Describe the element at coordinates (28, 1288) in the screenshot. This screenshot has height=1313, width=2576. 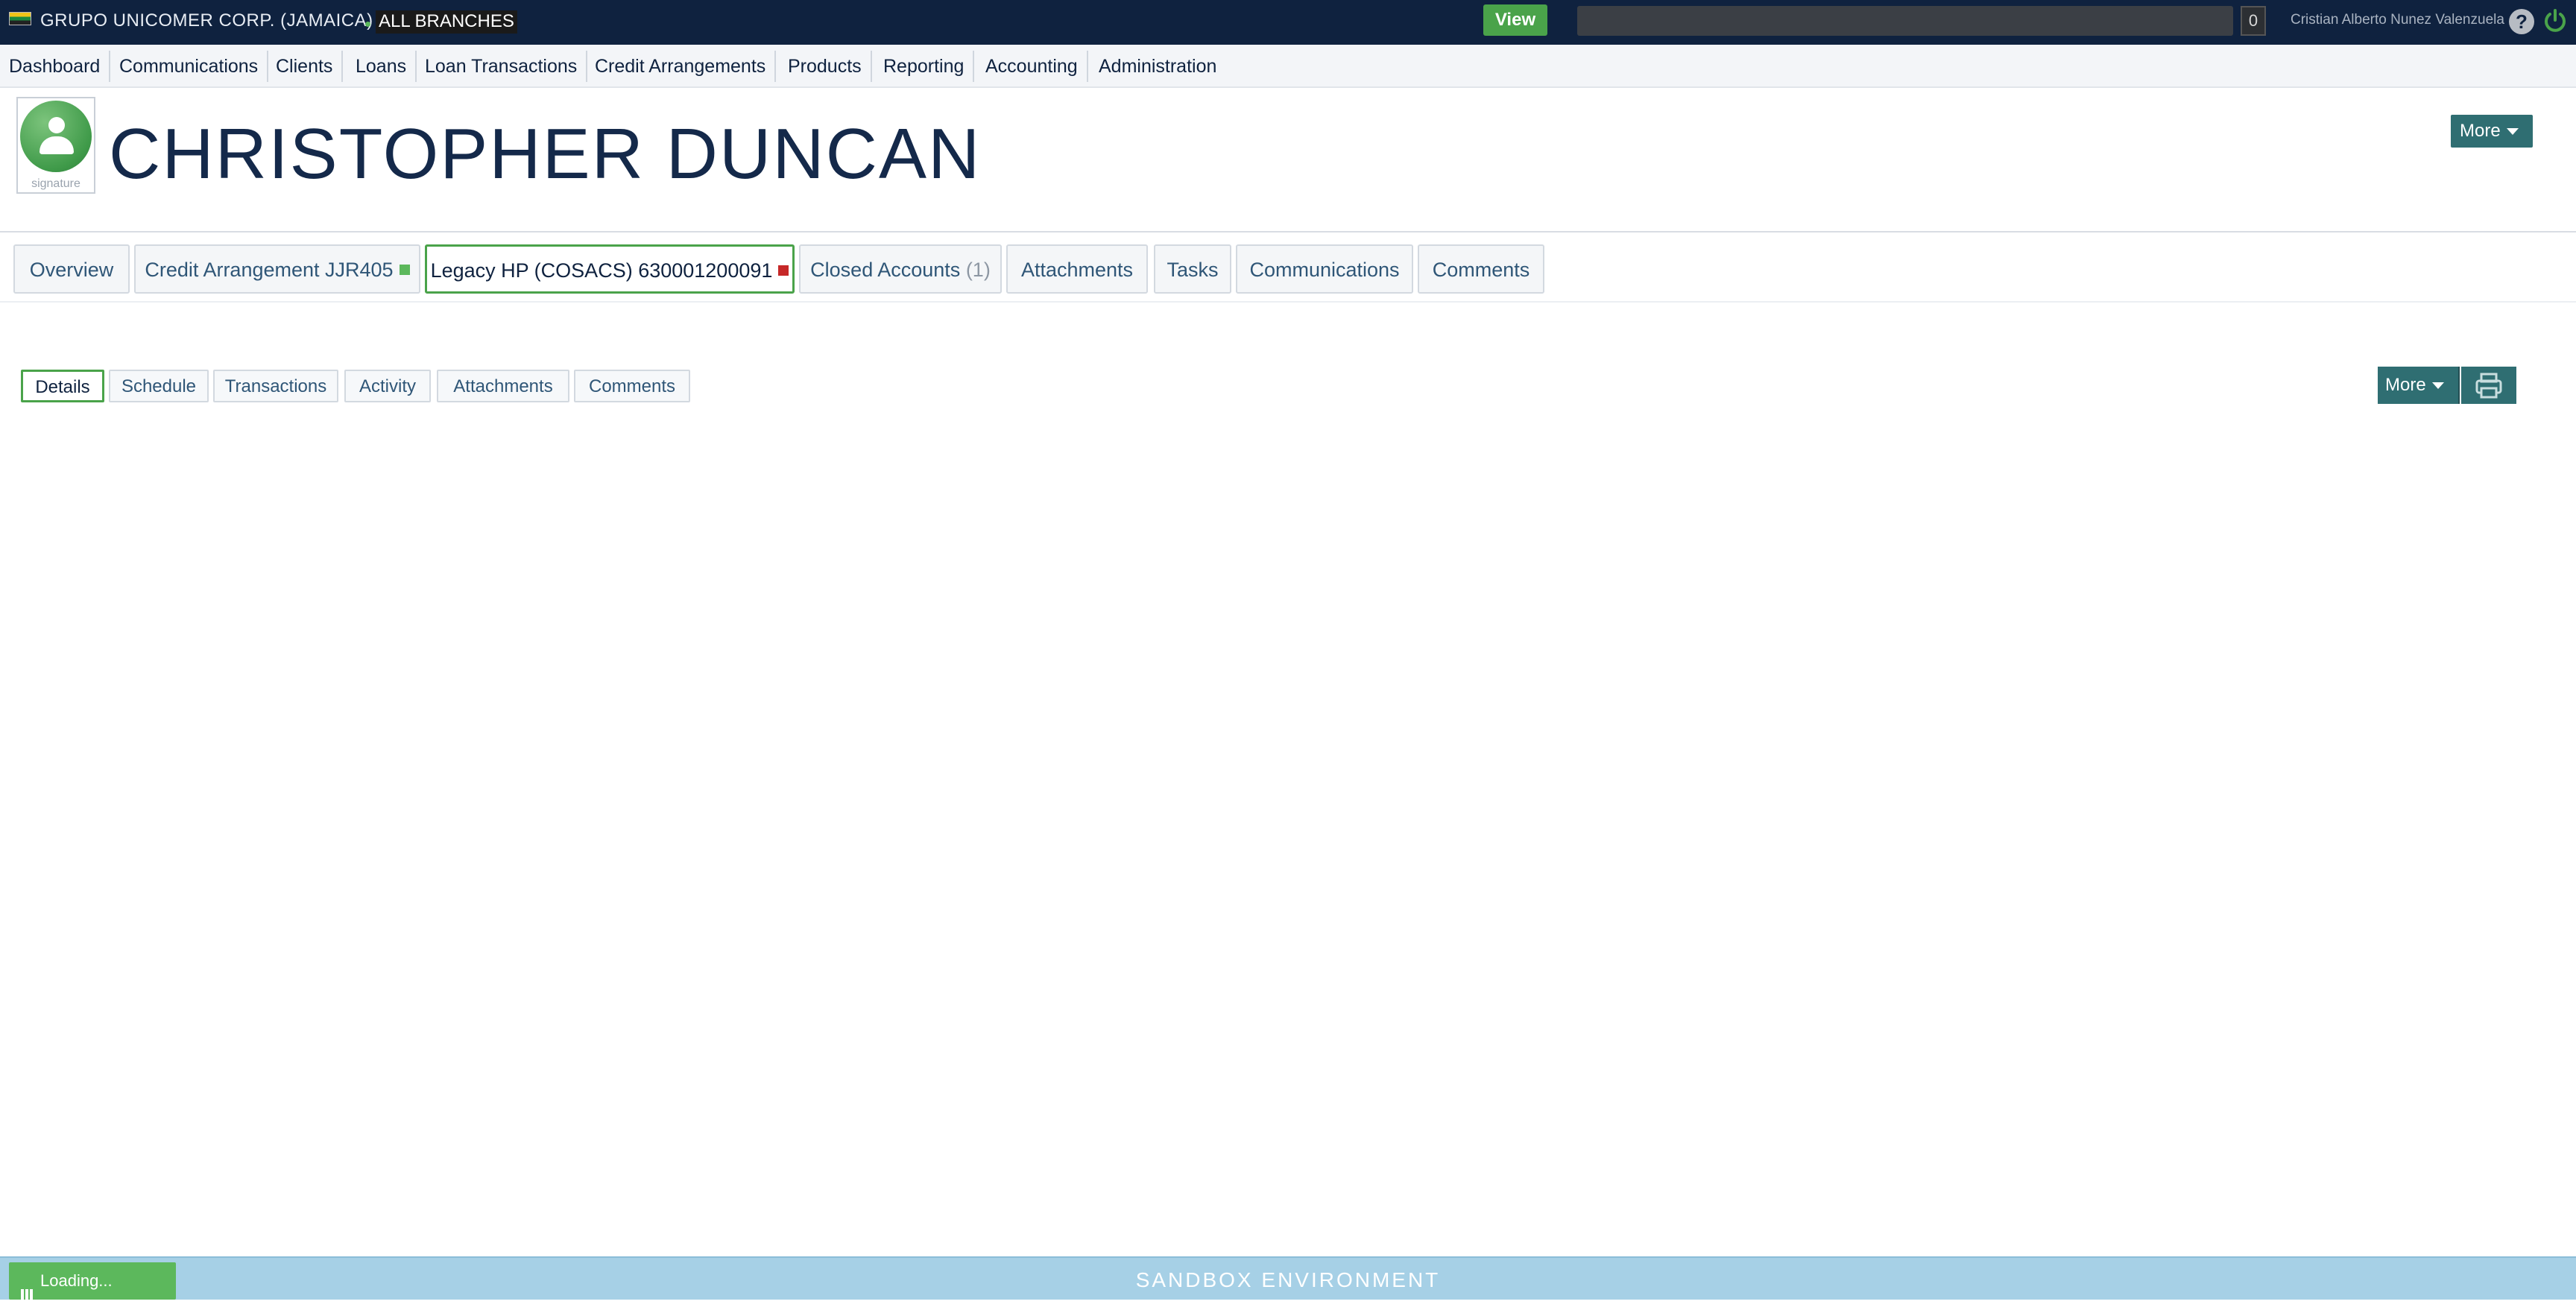
I see `loading-bars-icon` at that location.